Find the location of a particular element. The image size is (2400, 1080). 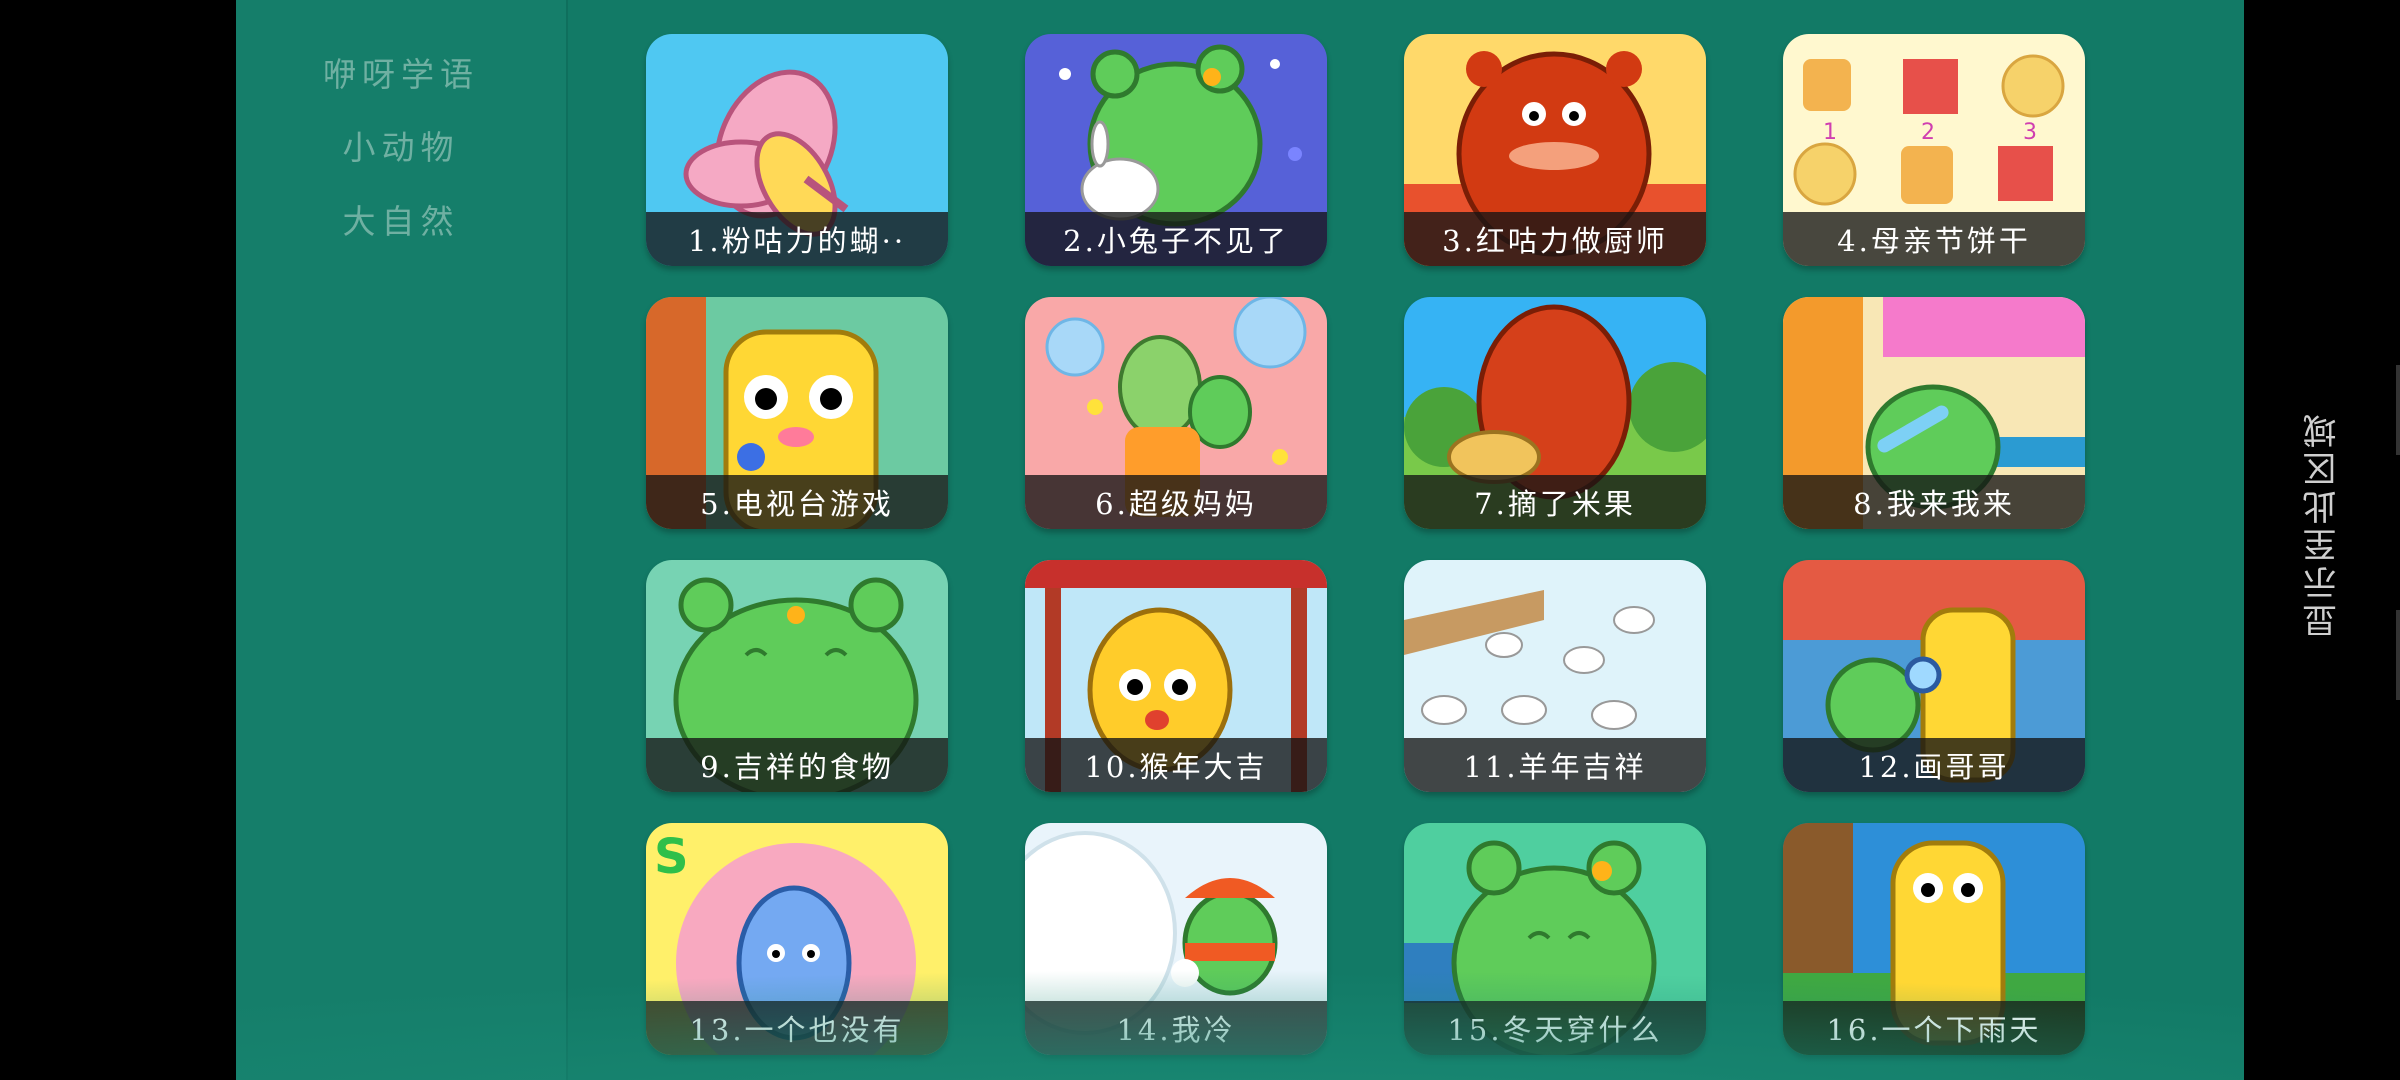

episode-card: 8.我来我来 is located at coordinates (1934, 413).